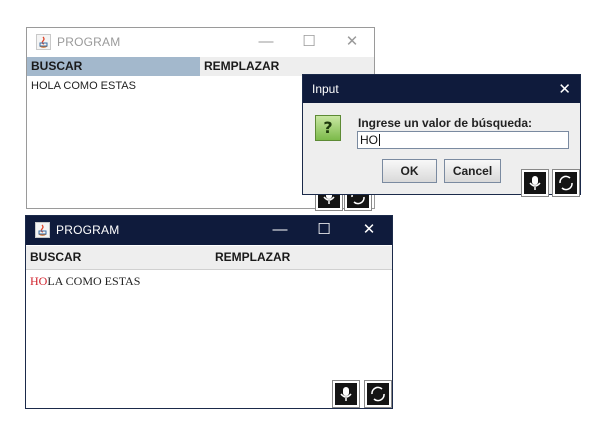 The image size is (613, 434). I want to click on dialog-title-bar: Input ✕, so click(441, 89).